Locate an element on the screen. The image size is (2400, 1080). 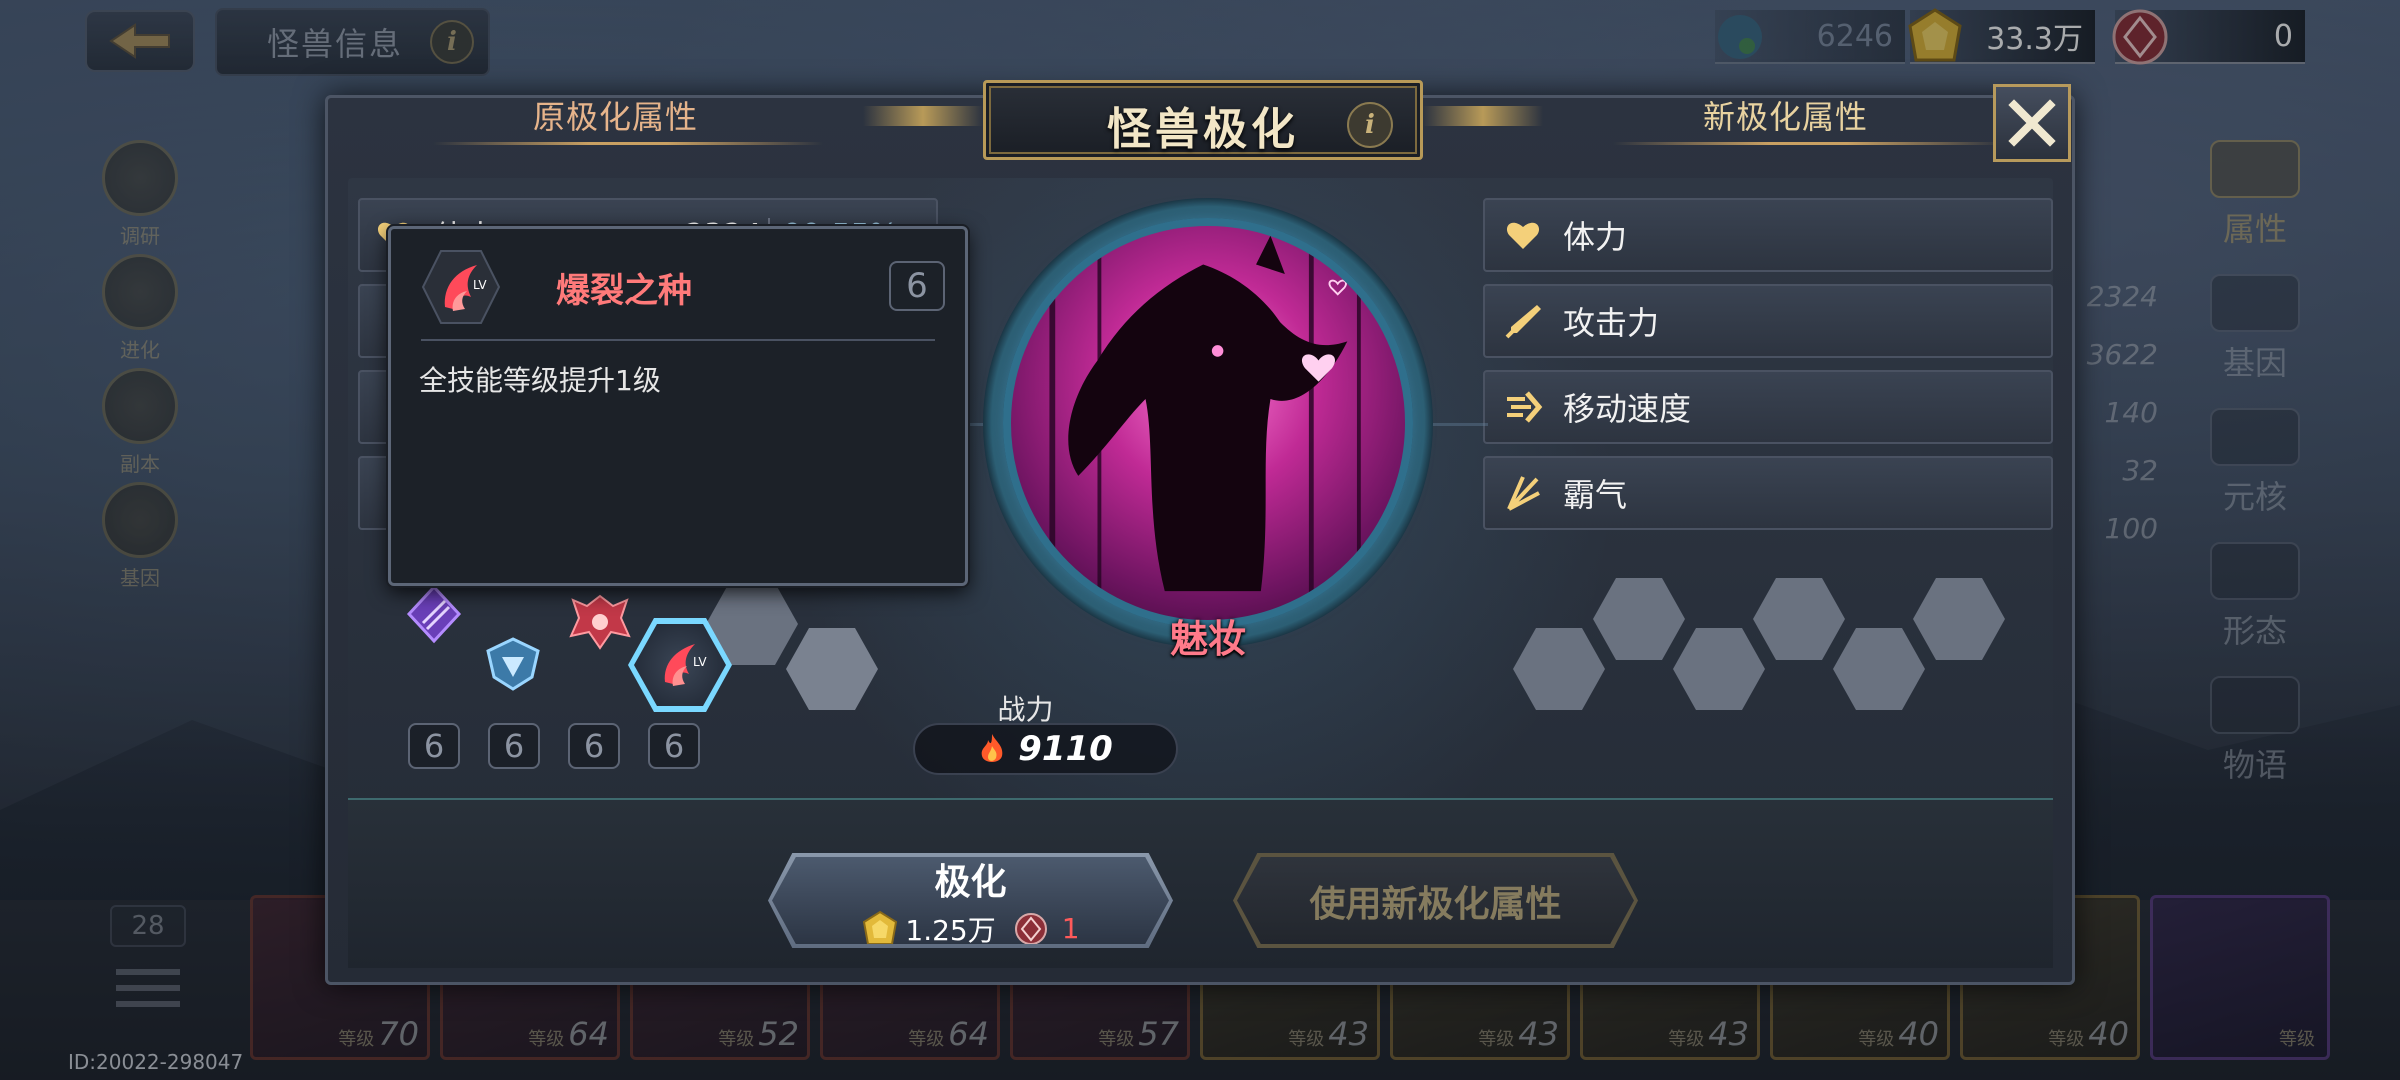
polarize-button: 极化 1.25万 1 is located at coordinates (970, 900).